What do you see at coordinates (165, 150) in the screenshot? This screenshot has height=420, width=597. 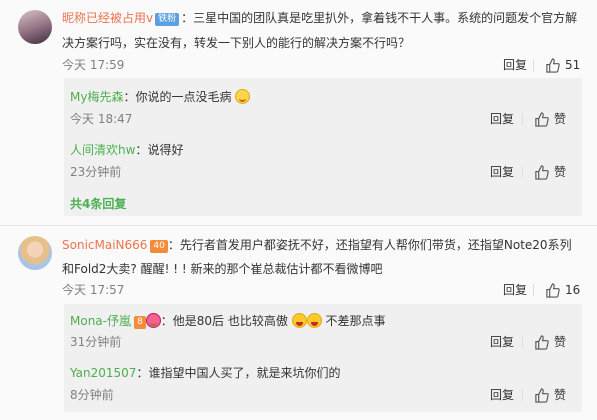 I see `reply-text: 说得好` at bounding box center [165, 150].